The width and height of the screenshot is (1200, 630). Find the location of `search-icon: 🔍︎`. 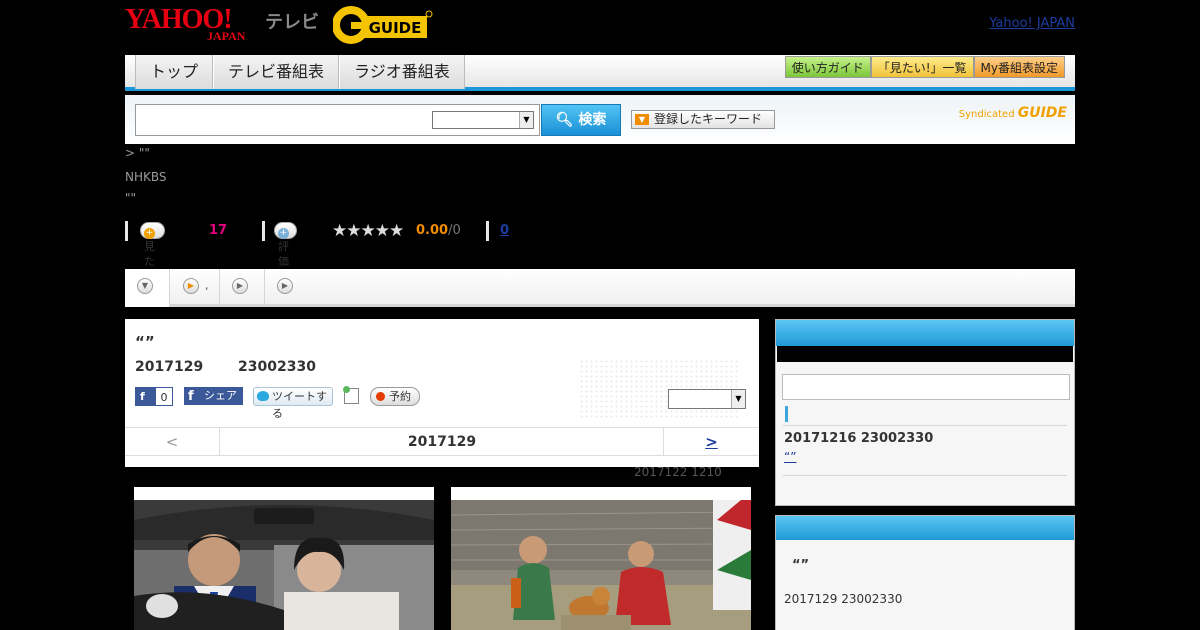

search-icon: 🔍︎ is located at coordinates (564, 120).